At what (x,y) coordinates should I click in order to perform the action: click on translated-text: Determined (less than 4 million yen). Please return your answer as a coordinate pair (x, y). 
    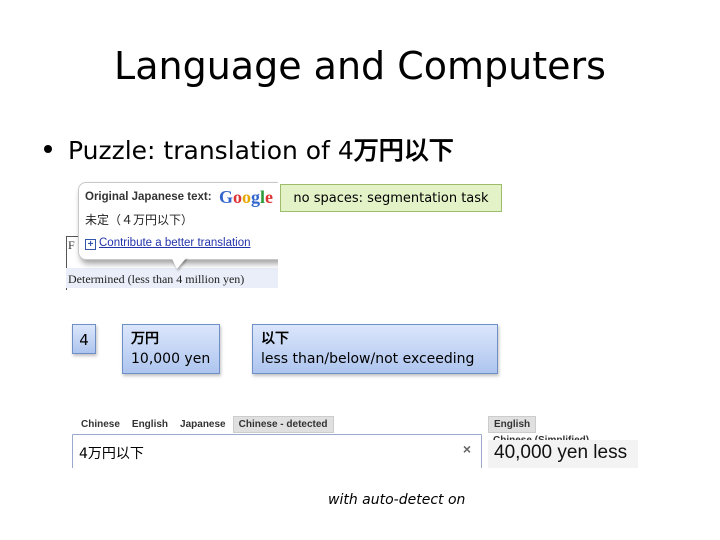
    Looking at the image, I should click on (156, 279).